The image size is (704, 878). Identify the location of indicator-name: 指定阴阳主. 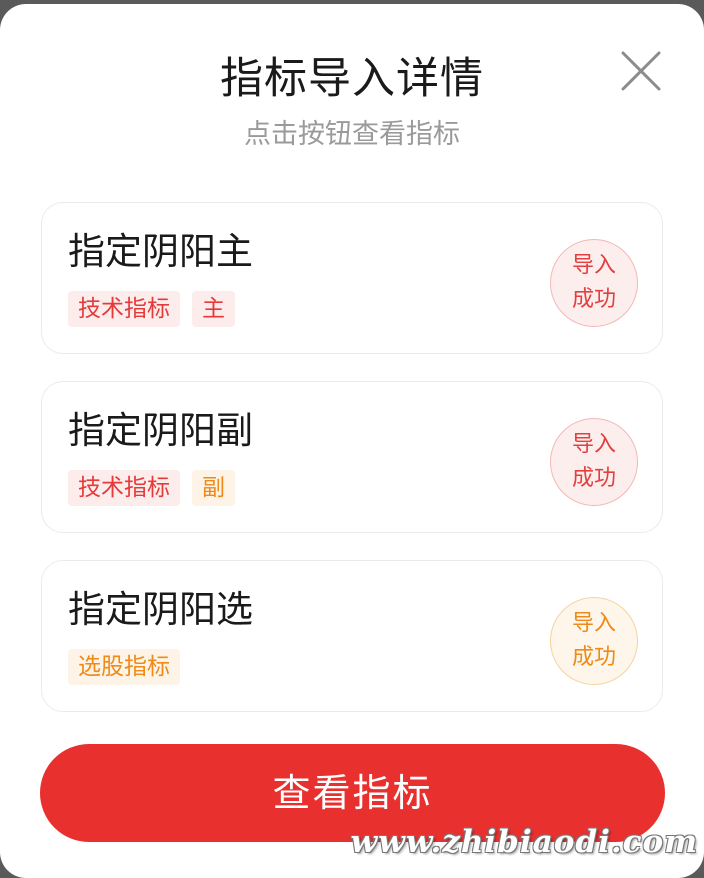
(160, 251).